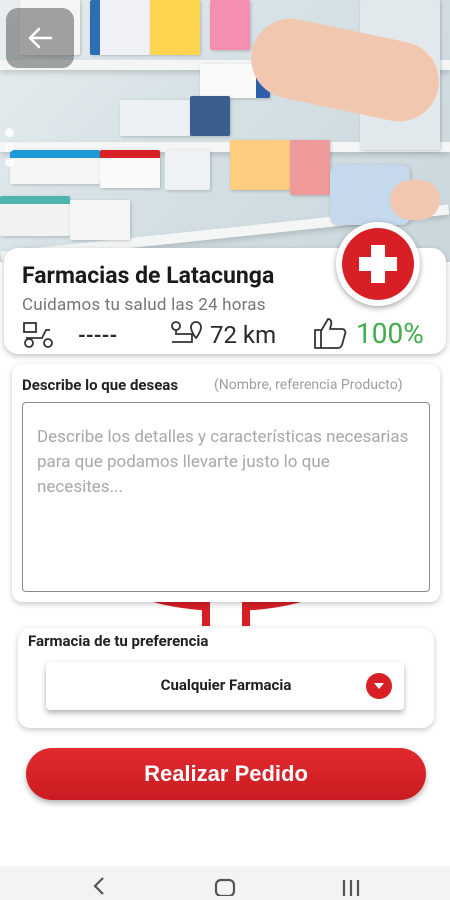 The image size is (450, 900). I want to click on badge-inner, so click(378, 264).